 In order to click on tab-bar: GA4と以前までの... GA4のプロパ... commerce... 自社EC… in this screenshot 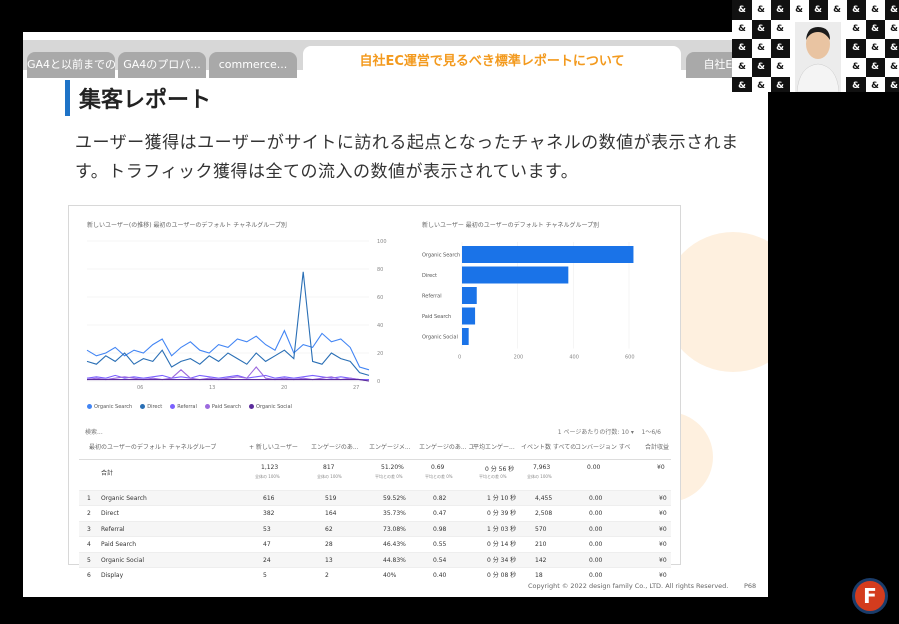, I will do `click(395, 59)`.